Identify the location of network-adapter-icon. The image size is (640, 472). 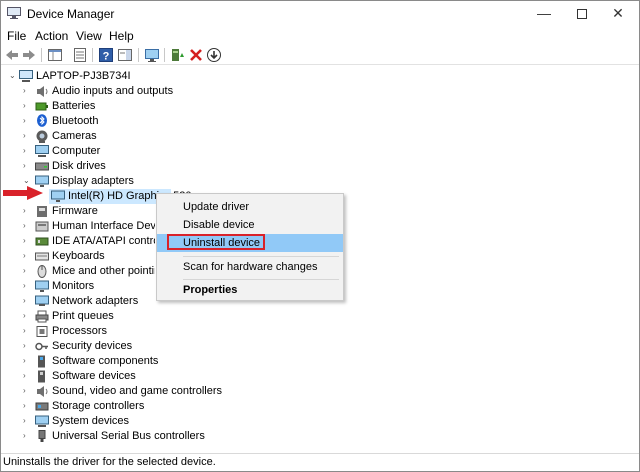
(42, 300).